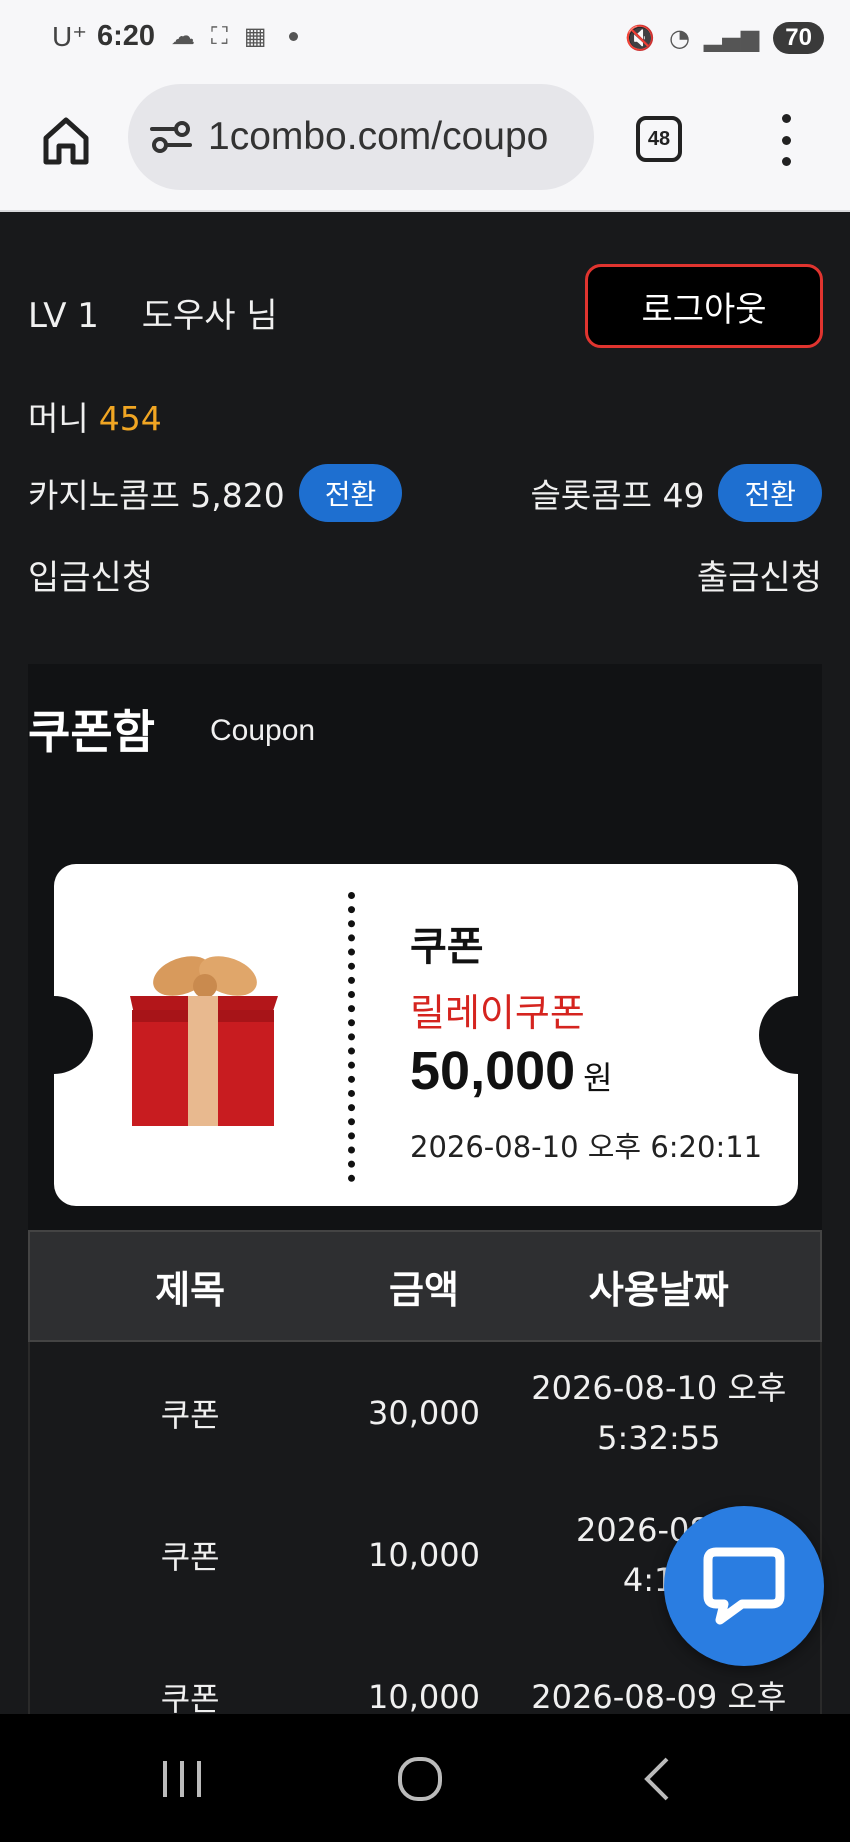 The height and width of the screenshot is (1842, 850). I want to click on chat-button, so click(744, 1586).